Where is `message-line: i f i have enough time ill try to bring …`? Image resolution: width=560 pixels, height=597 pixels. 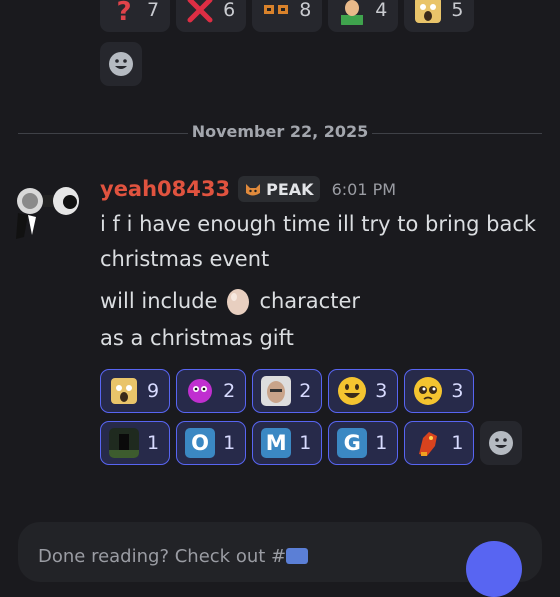 message-line: i f i have enough time ill try to bring … is located at coordinates (318, 224).